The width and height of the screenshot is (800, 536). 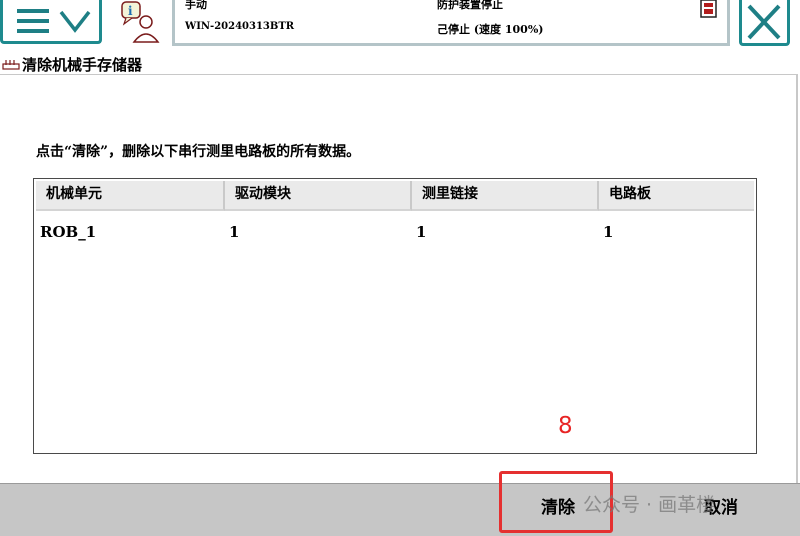 I want to click on column-header-drive-module: 驱动模块, so click(x=318, y=196).